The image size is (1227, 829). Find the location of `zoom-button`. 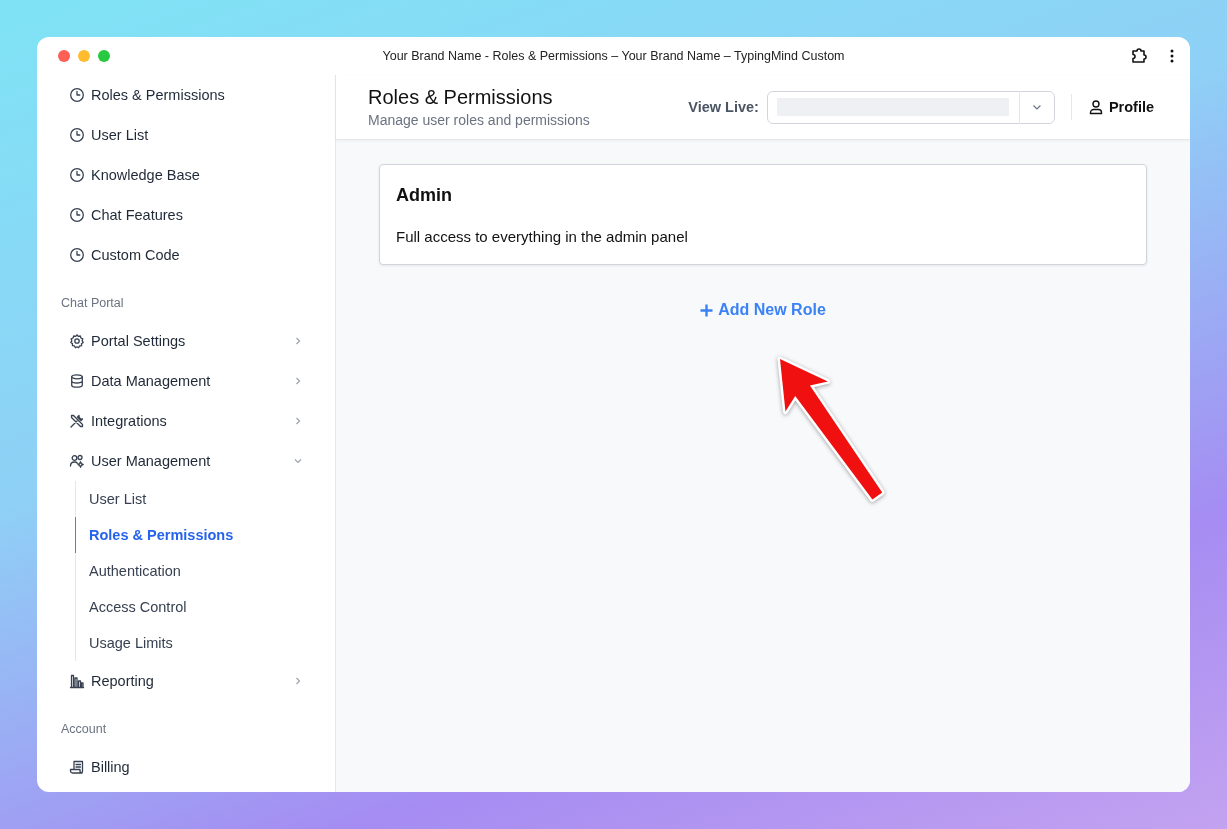

zoom-button is located at coordinates (104, 56).